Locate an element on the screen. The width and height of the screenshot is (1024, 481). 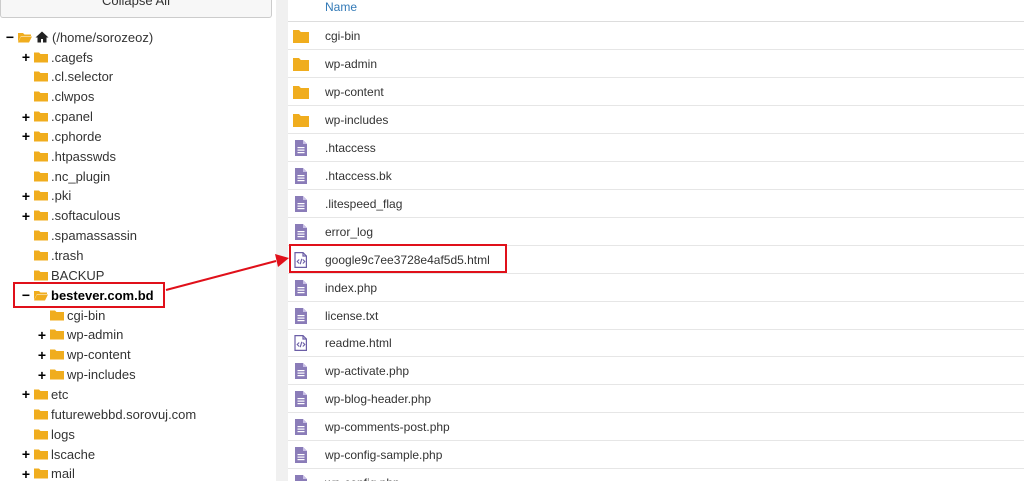
tree-item: + wp-content is located at coordinates (83, 355).